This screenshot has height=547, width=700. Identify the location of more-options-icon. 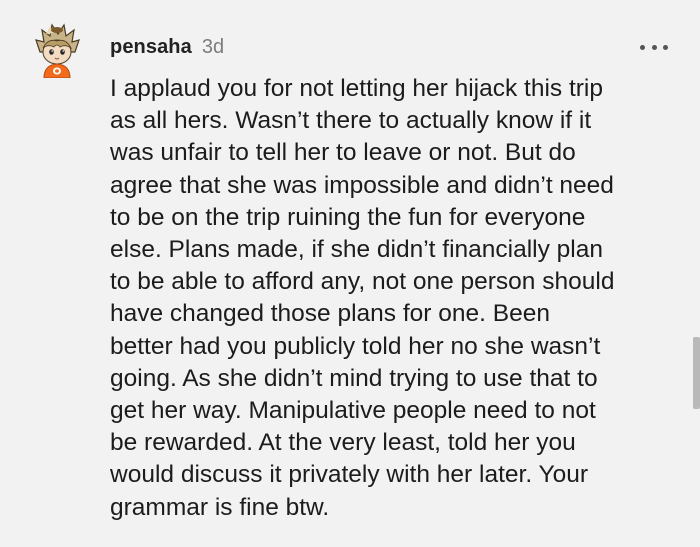
(654, 47).